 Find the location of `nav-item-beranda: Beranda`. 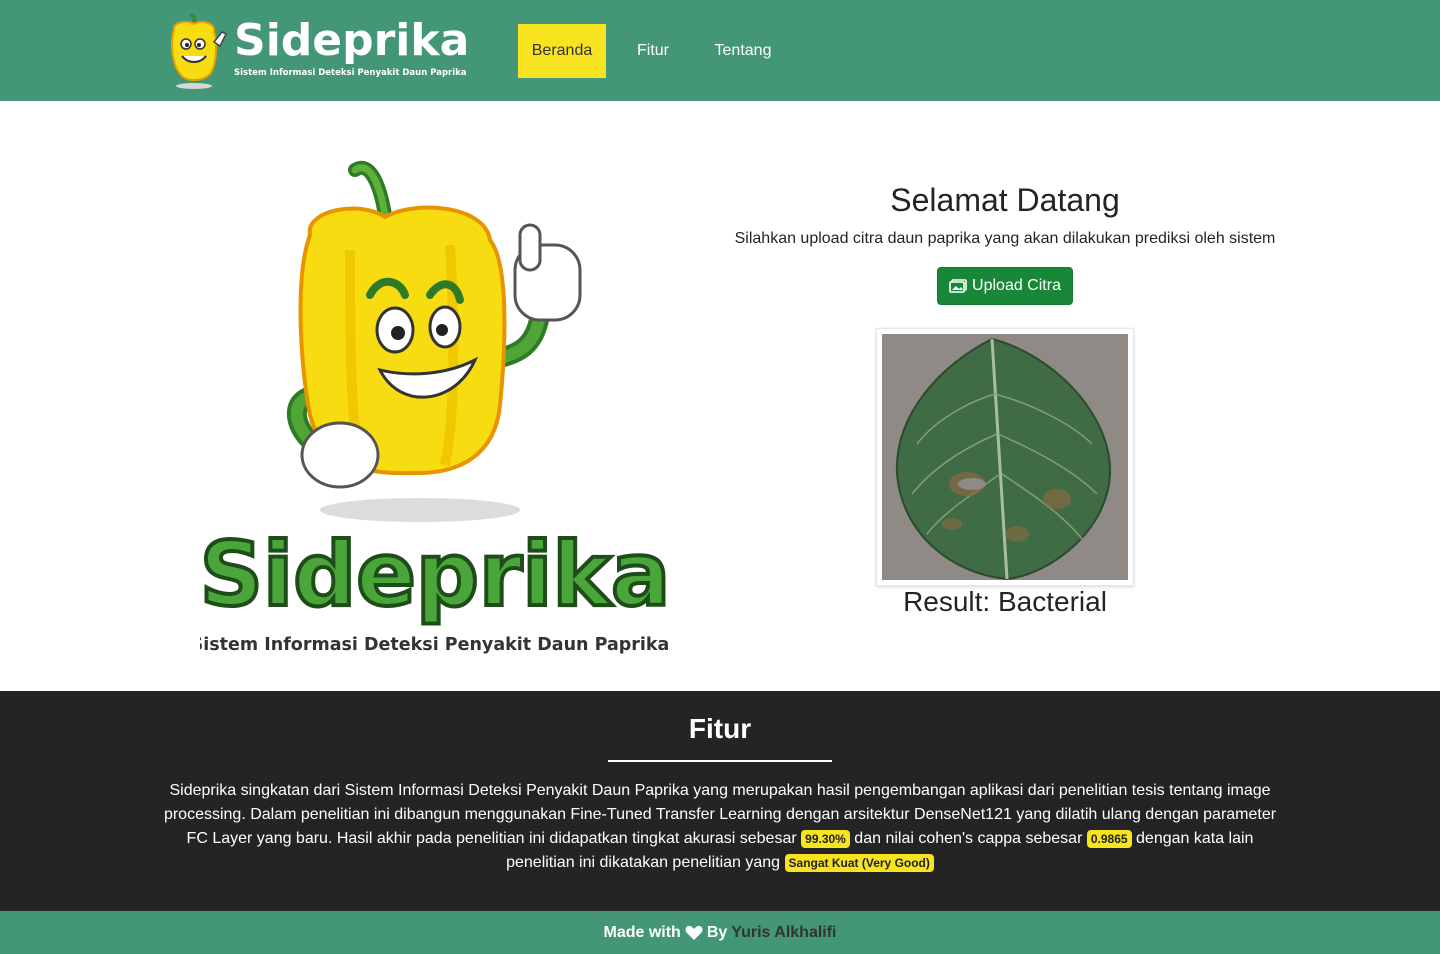

nav-item-beranda: Beranda is located at coordinates (562, 51).